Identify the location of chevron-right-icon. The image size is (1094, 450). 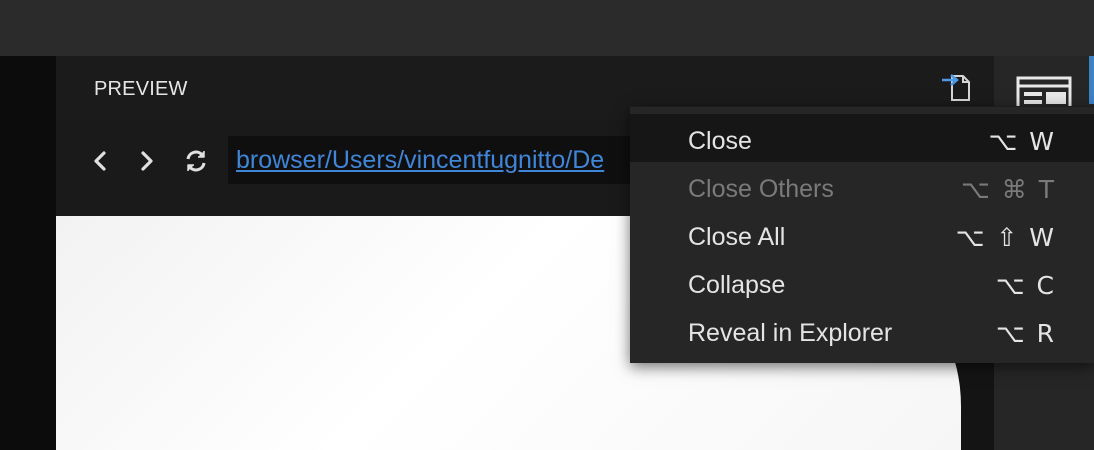
(147, 161).